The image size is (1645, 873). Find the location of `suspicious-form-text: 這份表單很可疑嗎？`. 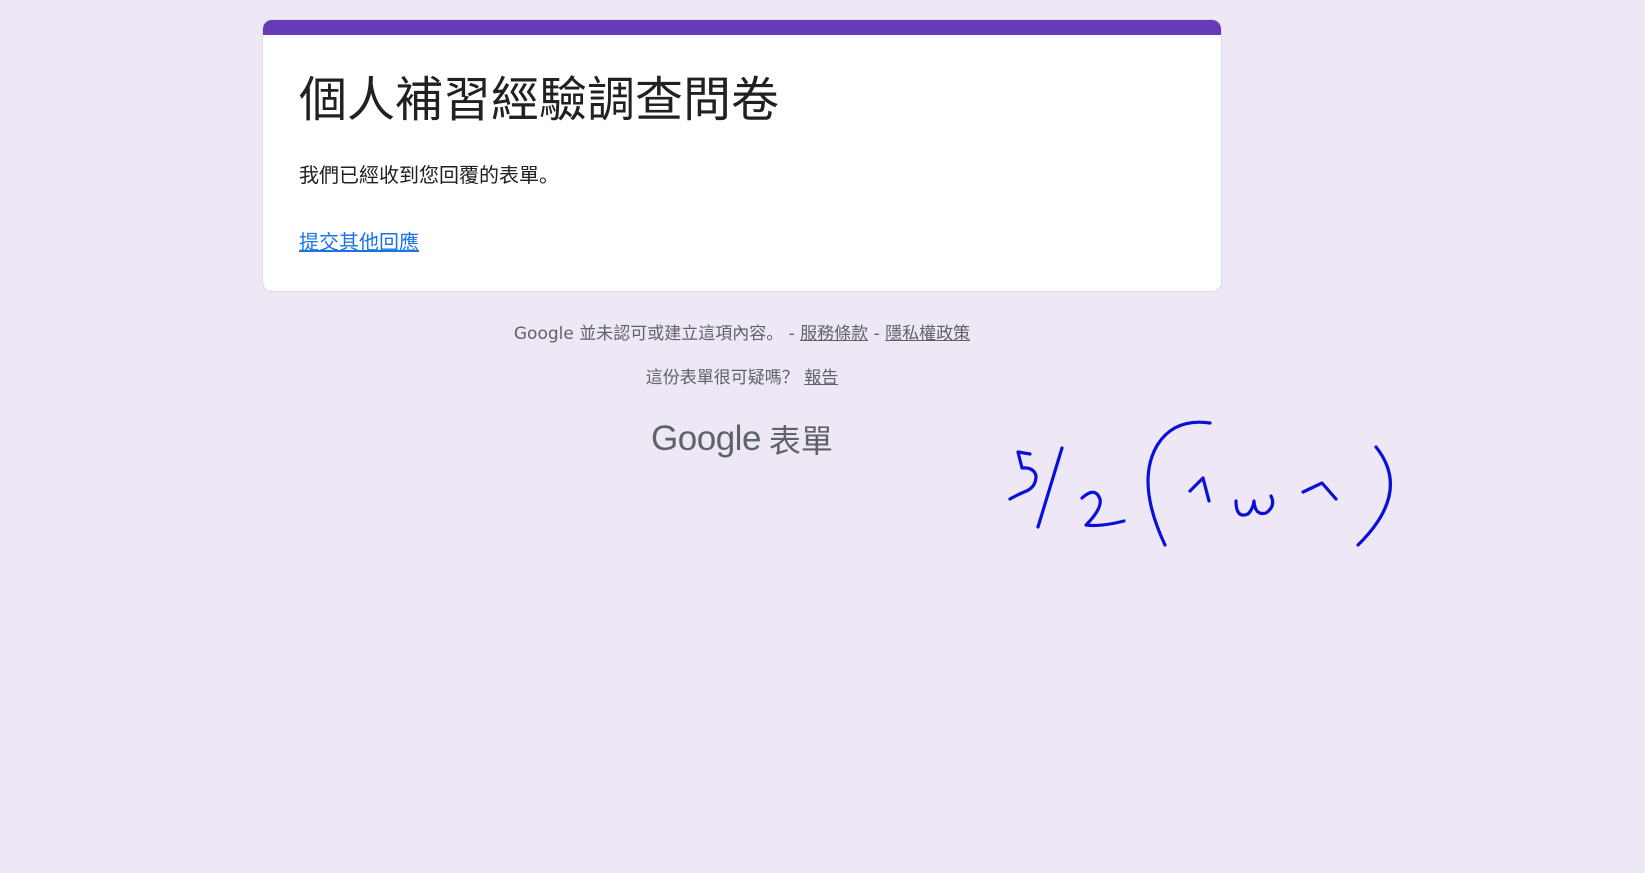

suspicious-form-text: 這份表單很可疑嗎？ is located at coordinates (725, 378).